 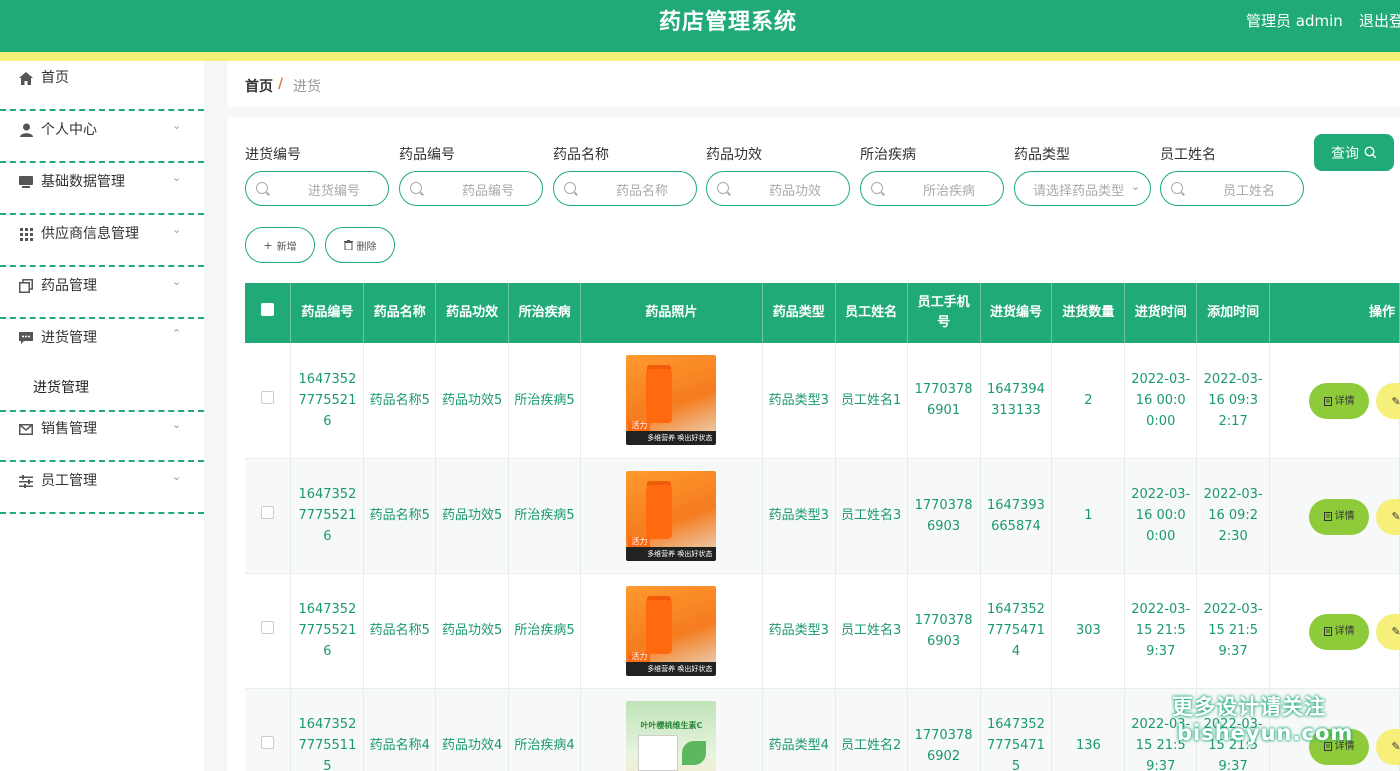 I want to click on sidebar-item-label: 销售管理, so click(x=69, y=429).